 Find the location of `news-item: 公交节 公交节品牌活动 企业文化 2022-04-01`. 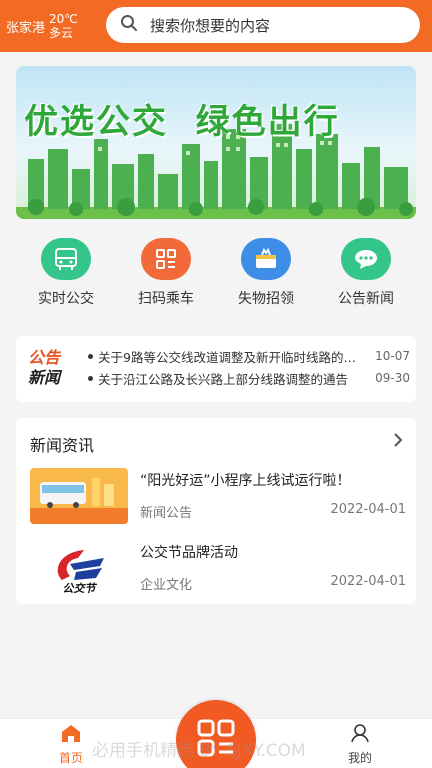

news-item: 公交节 公交节品牌活动 企业文化 2022-04-01 is located at coordinates (220, 568).